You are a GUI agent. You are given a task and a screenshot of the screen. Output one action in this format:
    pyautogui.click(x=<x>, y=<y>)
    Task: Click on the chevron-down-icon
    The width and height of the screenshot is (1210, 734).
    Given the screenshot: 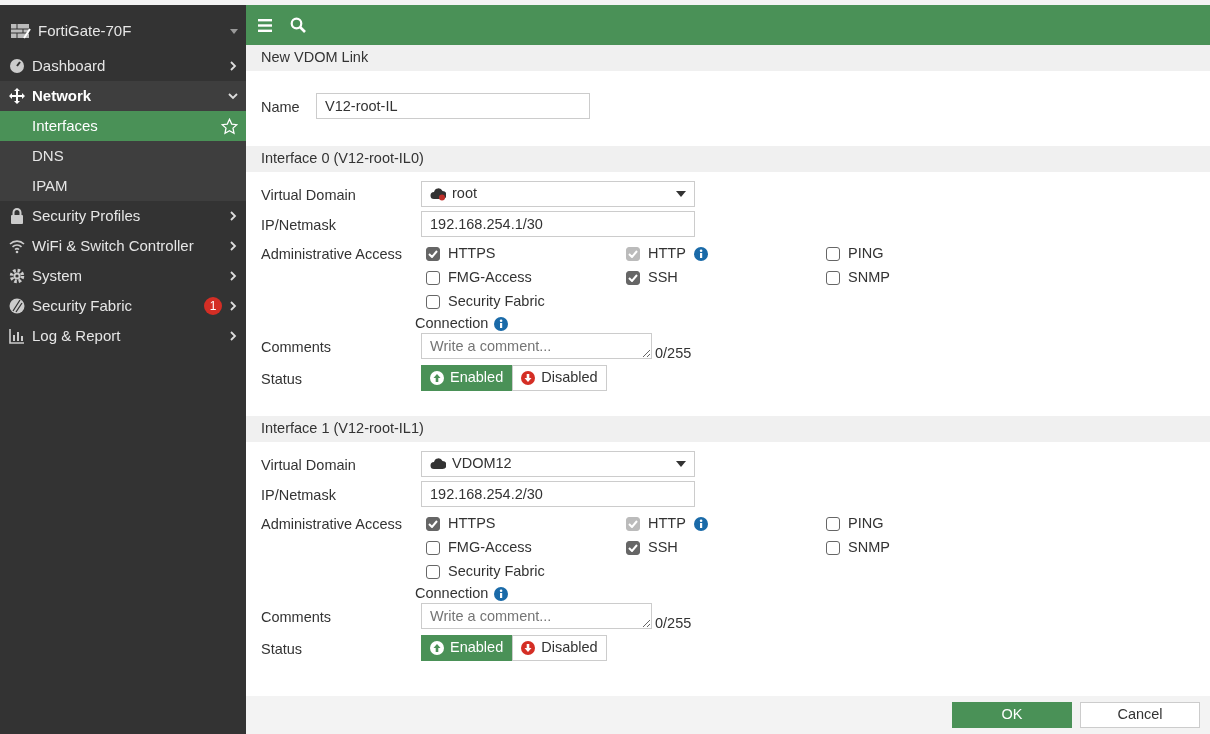 What is the action you would take?
    pyautogui.click(x=233, y=96)
    